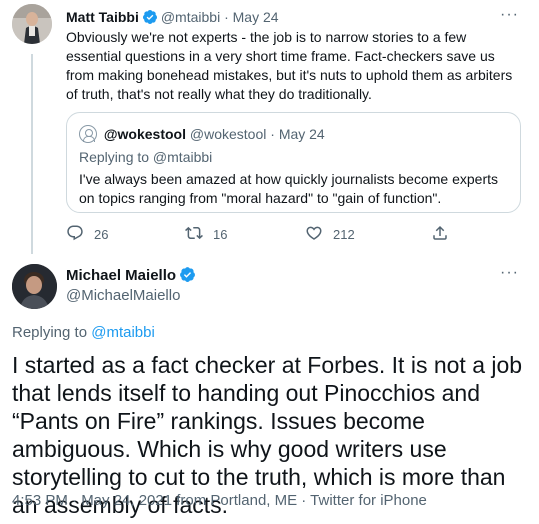 The width and height of the screenshot is (539, 524). I want to click on main-author-header: Michael Maiello, so click(132, 277).